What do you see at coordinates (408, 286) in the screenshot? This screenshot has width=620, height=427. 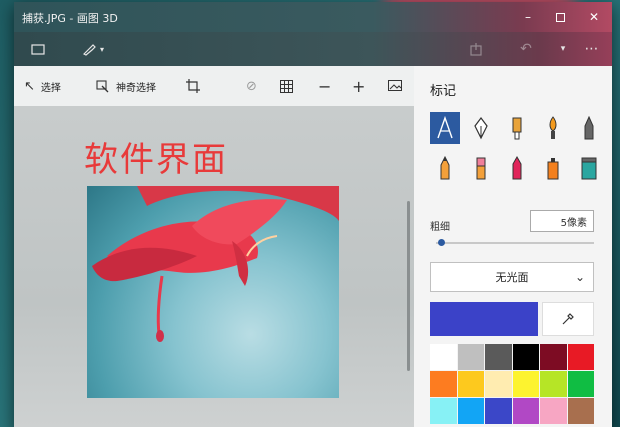 I see `vertical-scrollbar` at bounding box center [408, 286].